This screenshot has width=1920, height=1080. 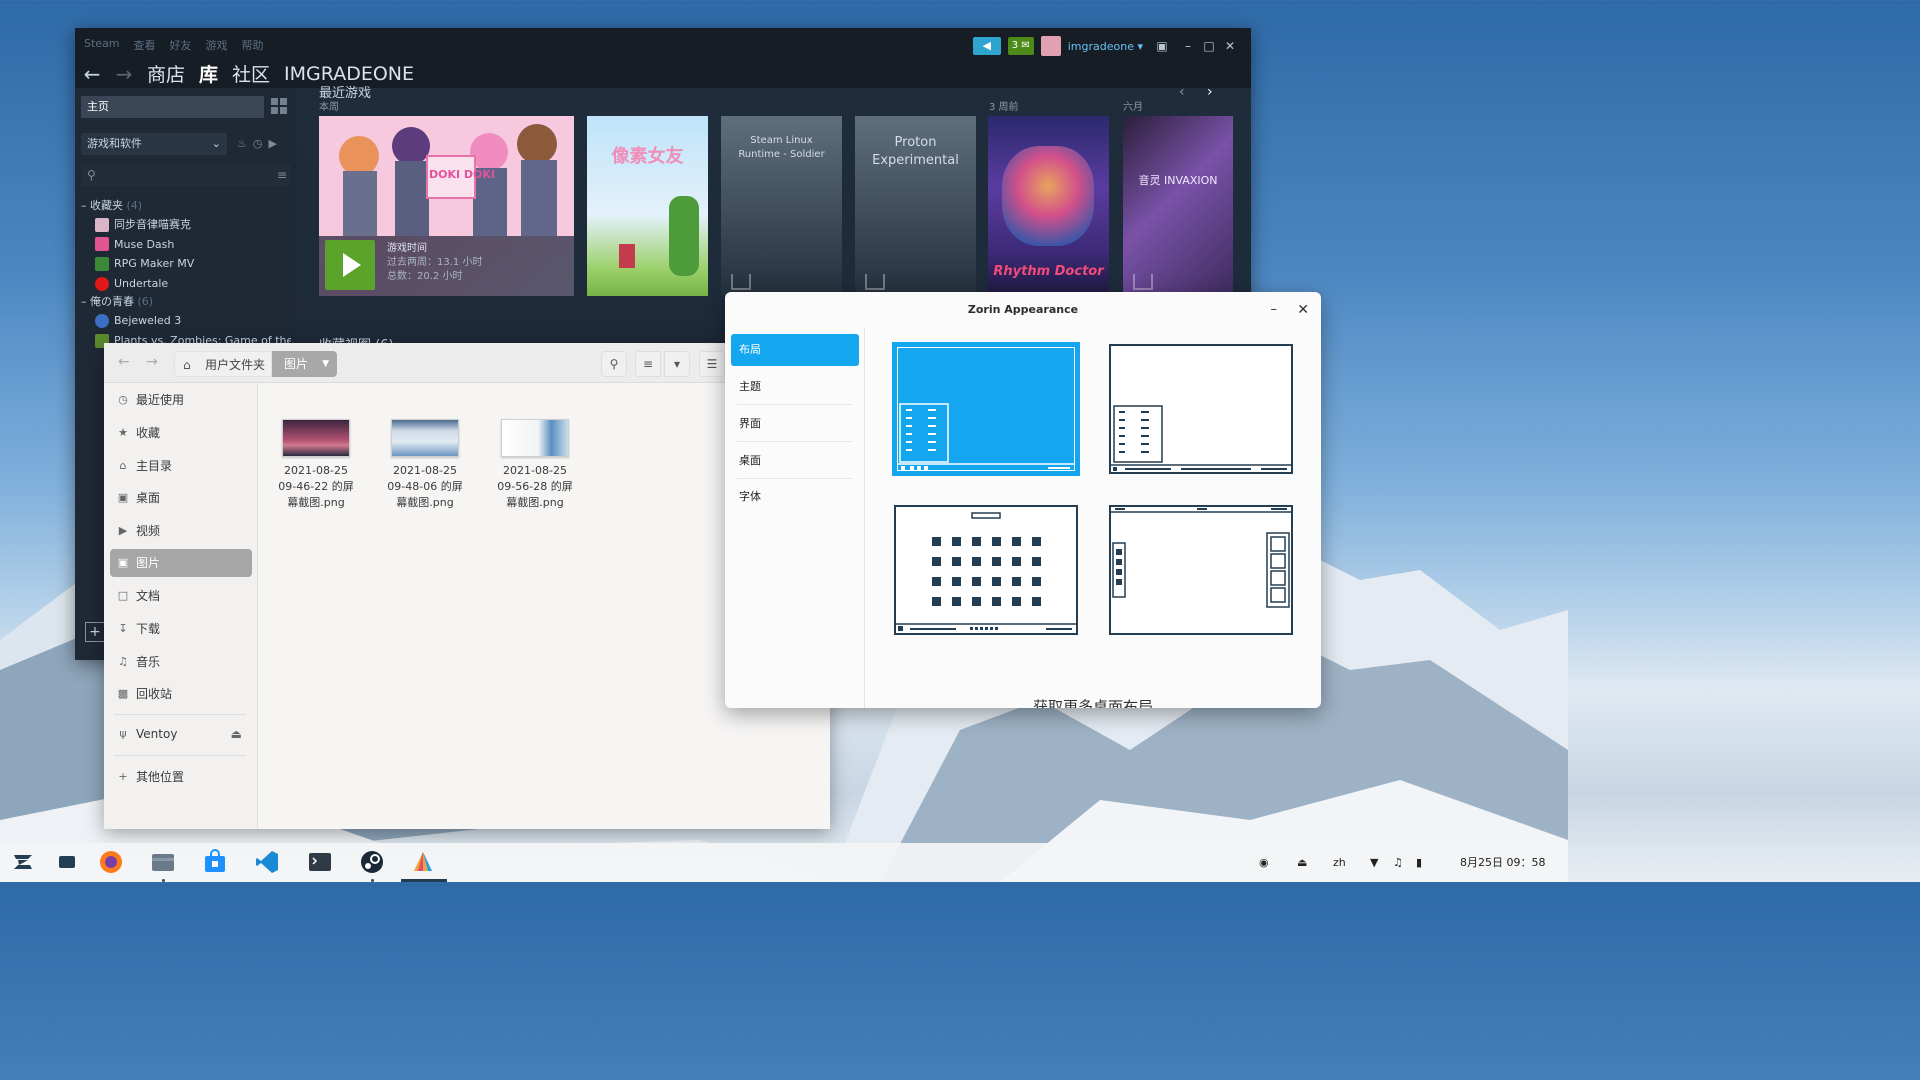 I want to click on file-item: 2021-08-25 09-46-22 的屏 幕截图.png, so click(x=316, y=465).